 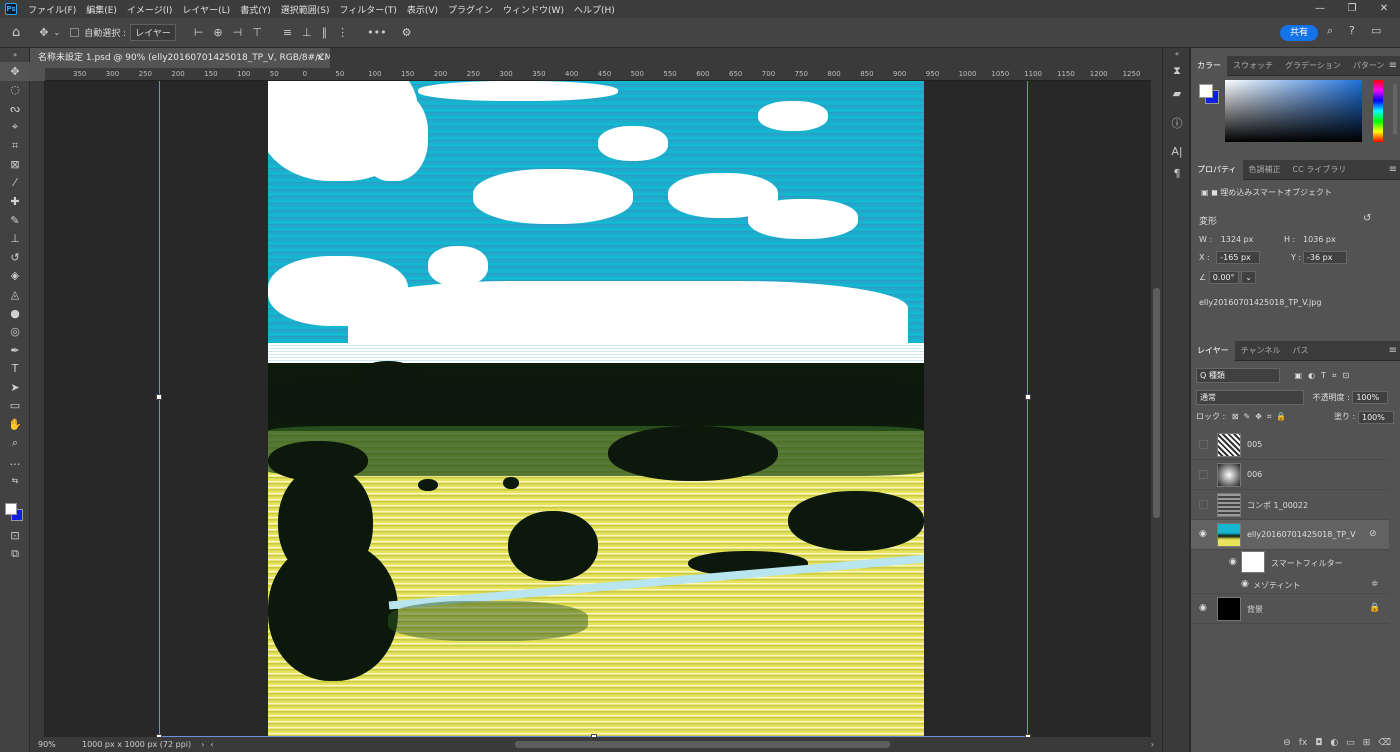 What do you see at coordinates (1318, 743) in the screenshot?
I see `mask-icon: ◘` at bounding box center [1318, 743].